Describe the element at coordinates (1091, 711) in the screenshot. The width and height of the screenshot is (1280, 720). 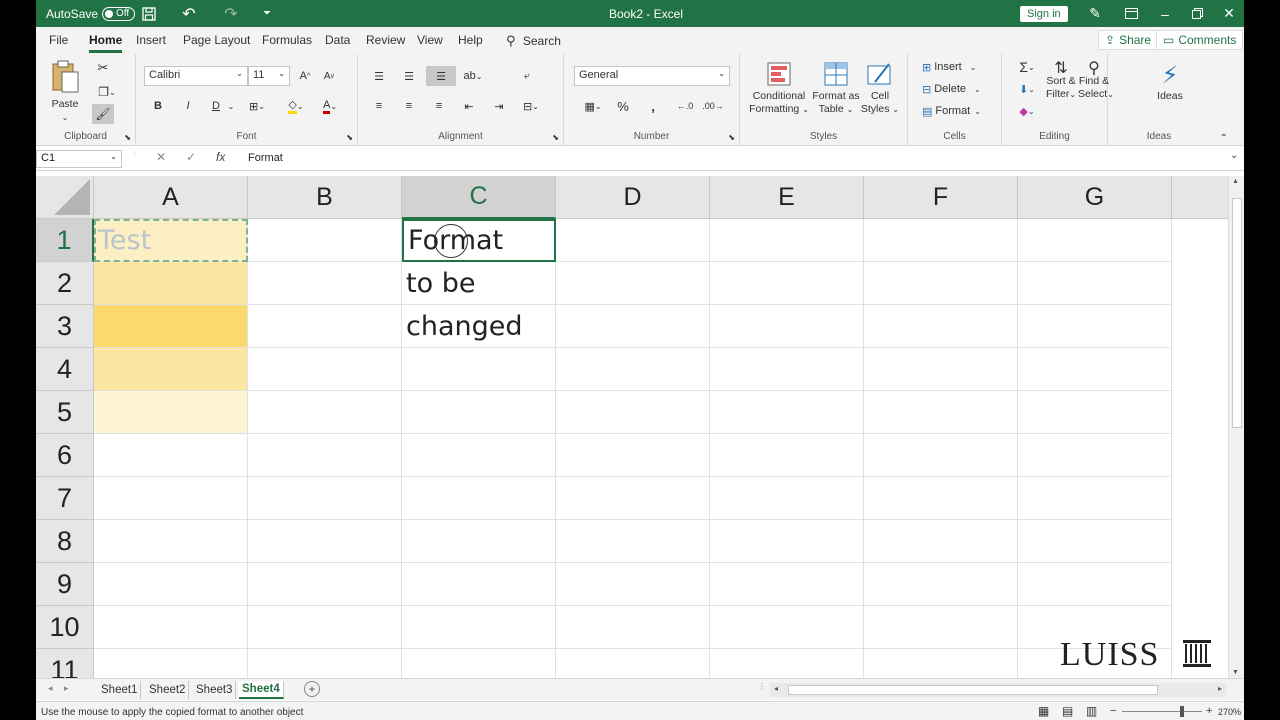
I see `page-break-view-icon: ▥` at that location.